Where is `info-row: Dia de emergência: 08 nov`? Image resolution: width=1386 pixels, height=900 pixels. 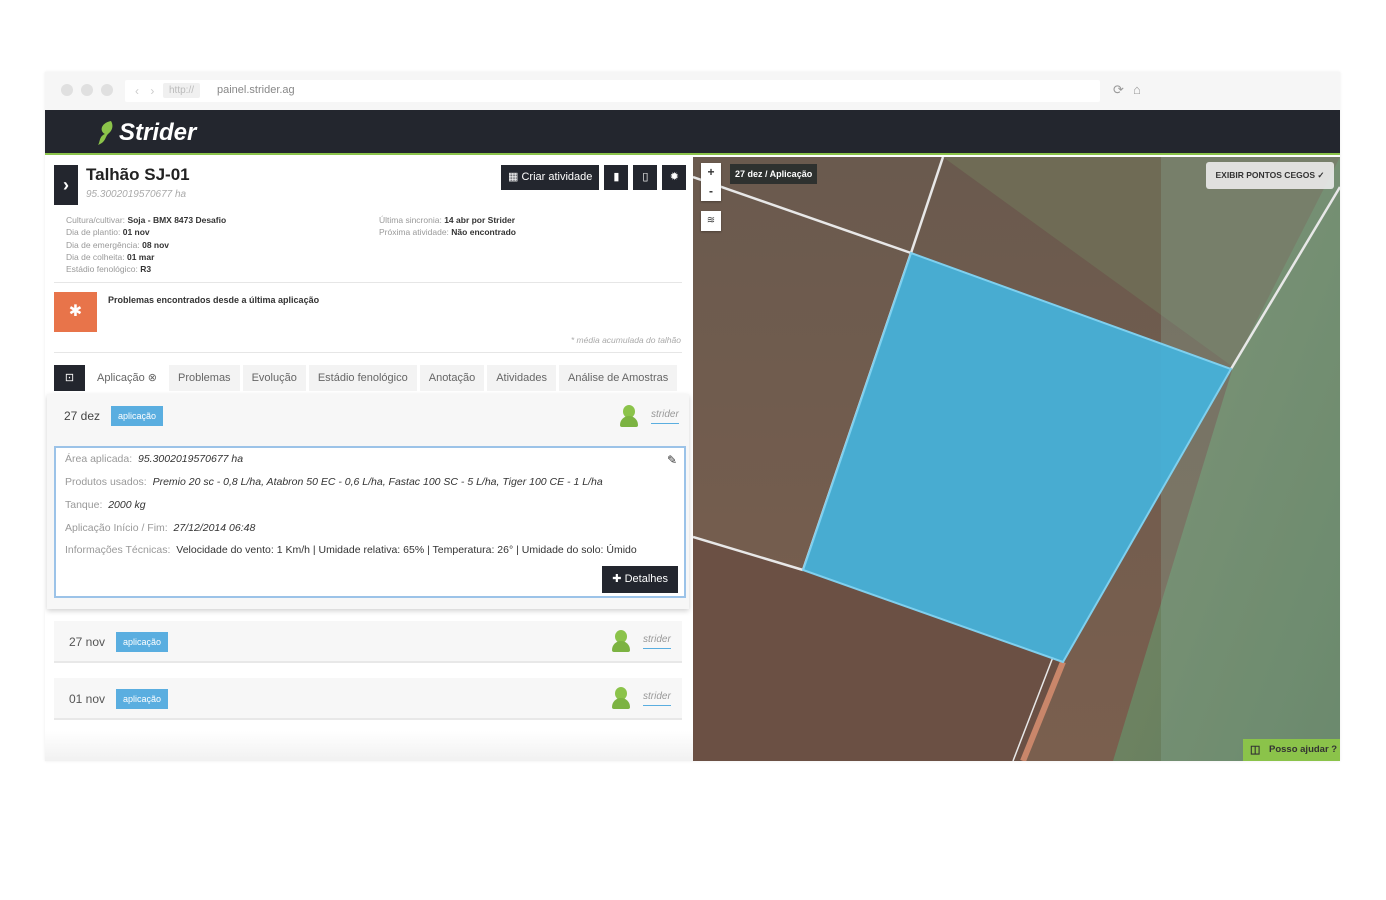 info-row: Dia de emergência: 08 nov is located at coordinates (146, 245).